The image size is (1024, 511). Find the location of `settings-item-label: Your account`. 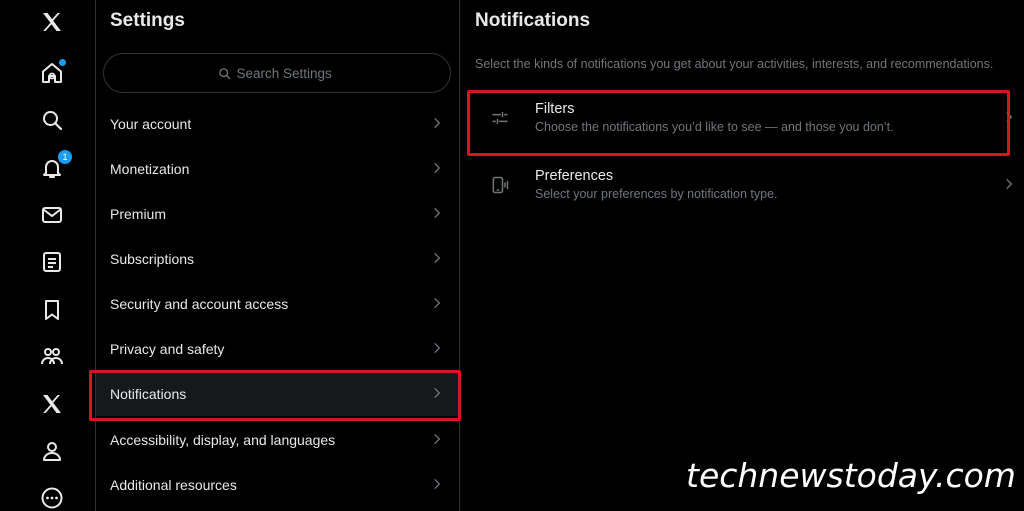

settings-item-label: Your account is located at coordinates (151, 123).